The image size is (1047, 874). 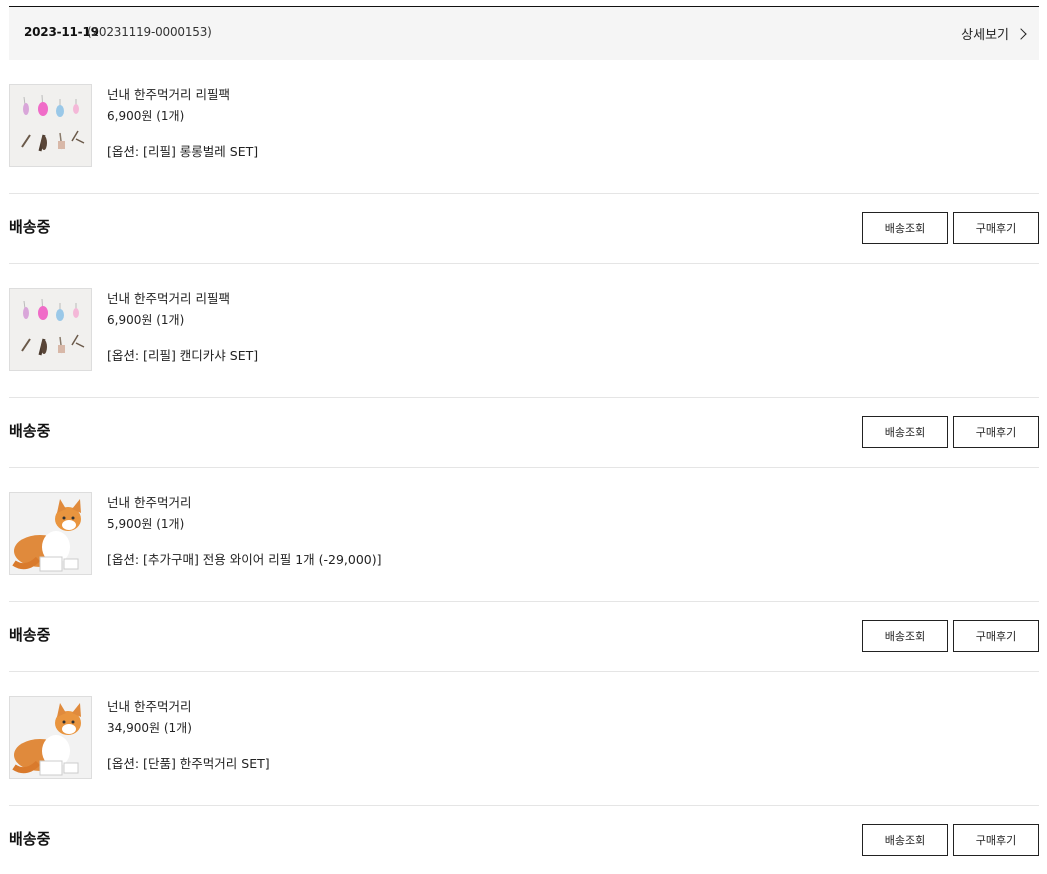 I want to click on product-option: [옵션: [리필] 롱롱벌레 SET], so click(x=183, y=151).